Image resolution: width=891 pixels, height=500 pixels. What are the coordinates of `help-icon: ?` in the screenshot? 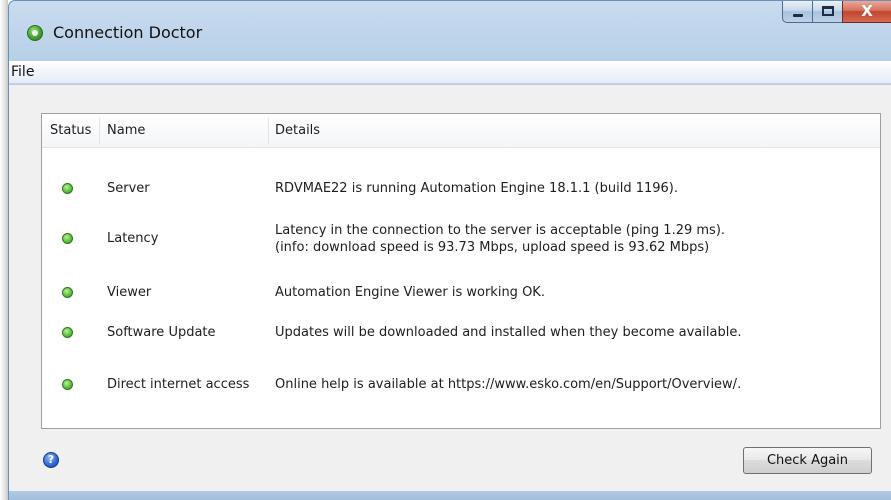 It's located at (51, 460).